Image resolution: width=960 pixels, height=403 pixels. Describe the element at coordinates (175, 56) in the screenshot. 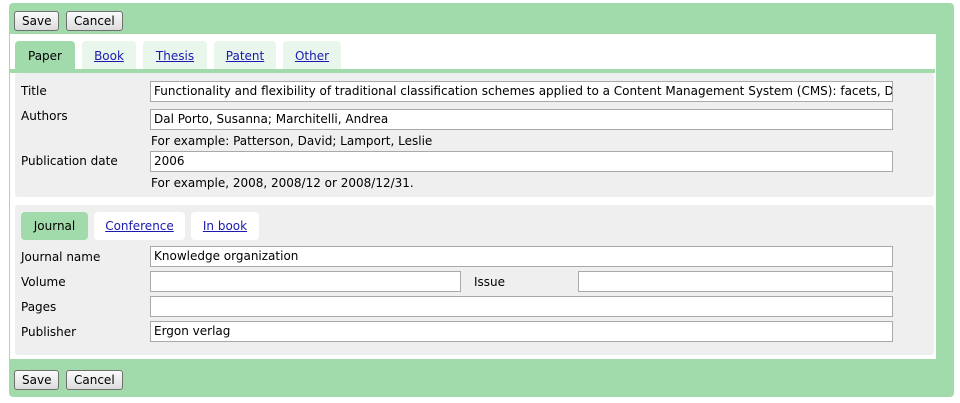

I see `tab-thesis: Thesis` at that location.